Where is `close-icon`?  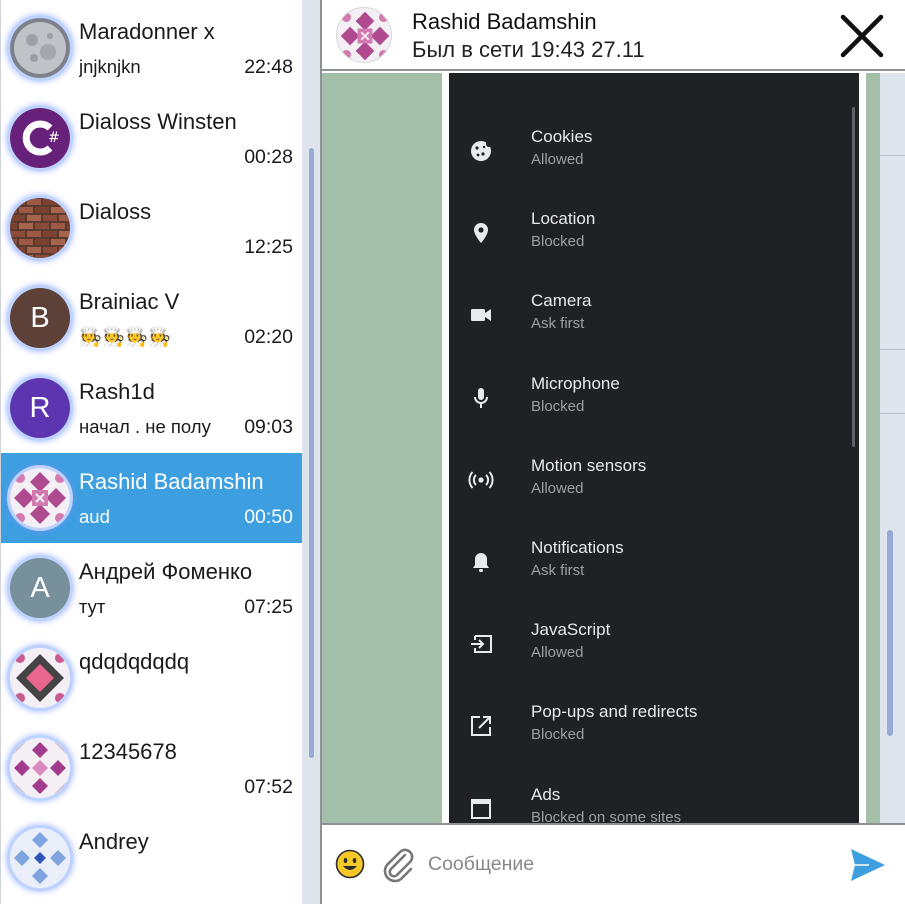 close-icon is located at coordinates (862, 36).